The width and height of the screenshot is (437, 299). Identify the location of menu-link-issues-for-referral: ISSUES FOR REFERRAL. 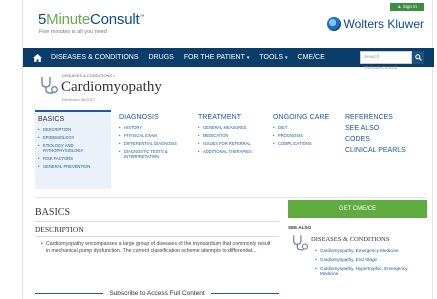
(231, 143).